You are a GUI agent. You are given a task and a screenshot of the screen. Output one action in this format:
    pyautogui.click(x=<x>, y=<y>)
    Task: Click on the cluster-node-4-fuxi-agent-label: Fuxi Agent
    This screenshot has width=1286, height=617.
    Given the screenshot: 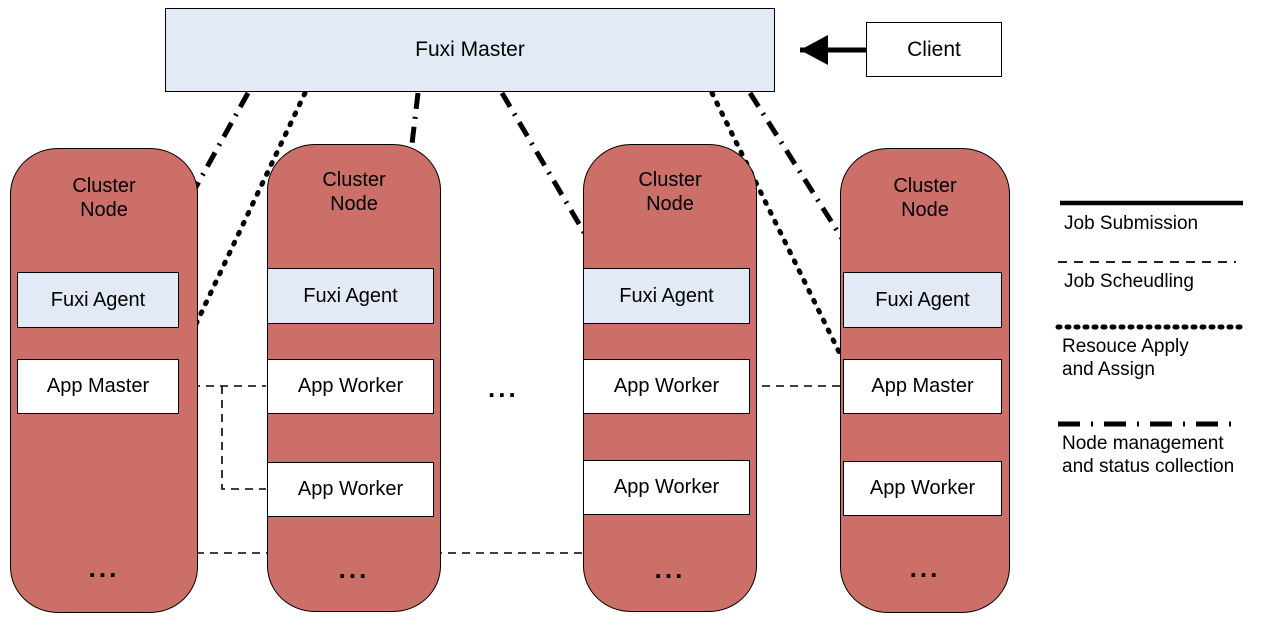 What is the action you would take?
    pyautogui.click(x=922, y=299)
    